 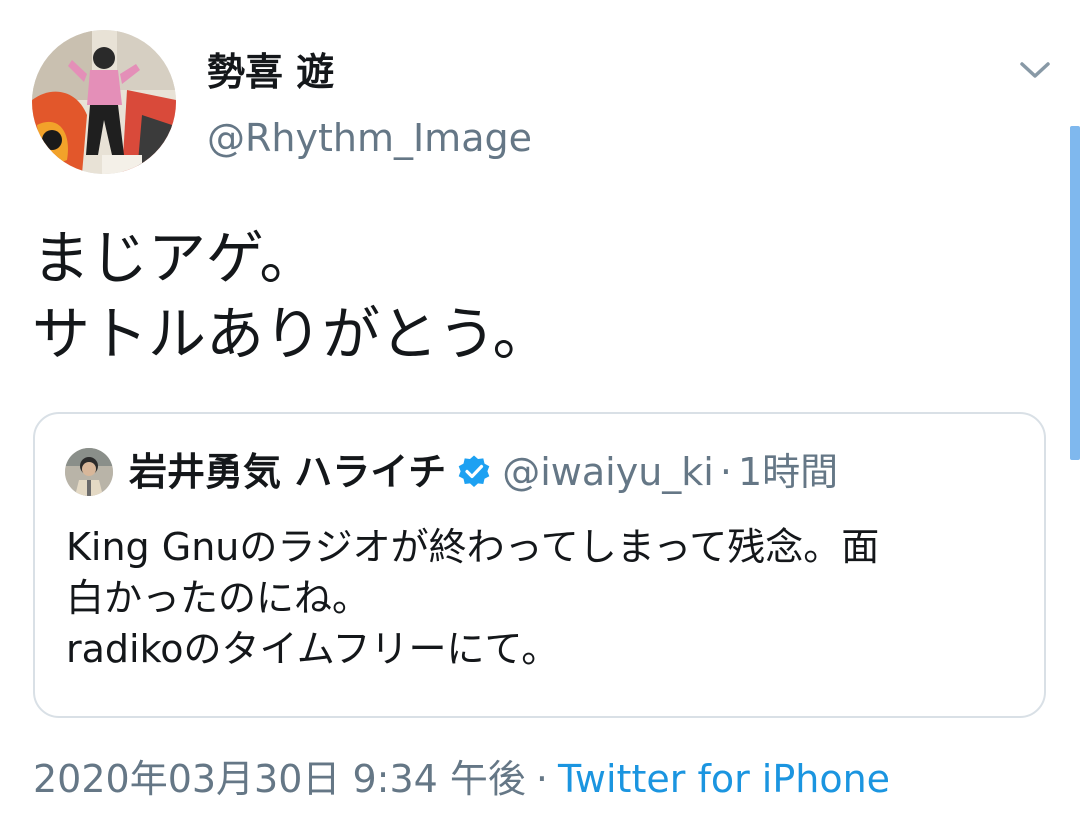 I want to click on tweet-source-link: Twitter for iPhone, so click(x=724, y=779).